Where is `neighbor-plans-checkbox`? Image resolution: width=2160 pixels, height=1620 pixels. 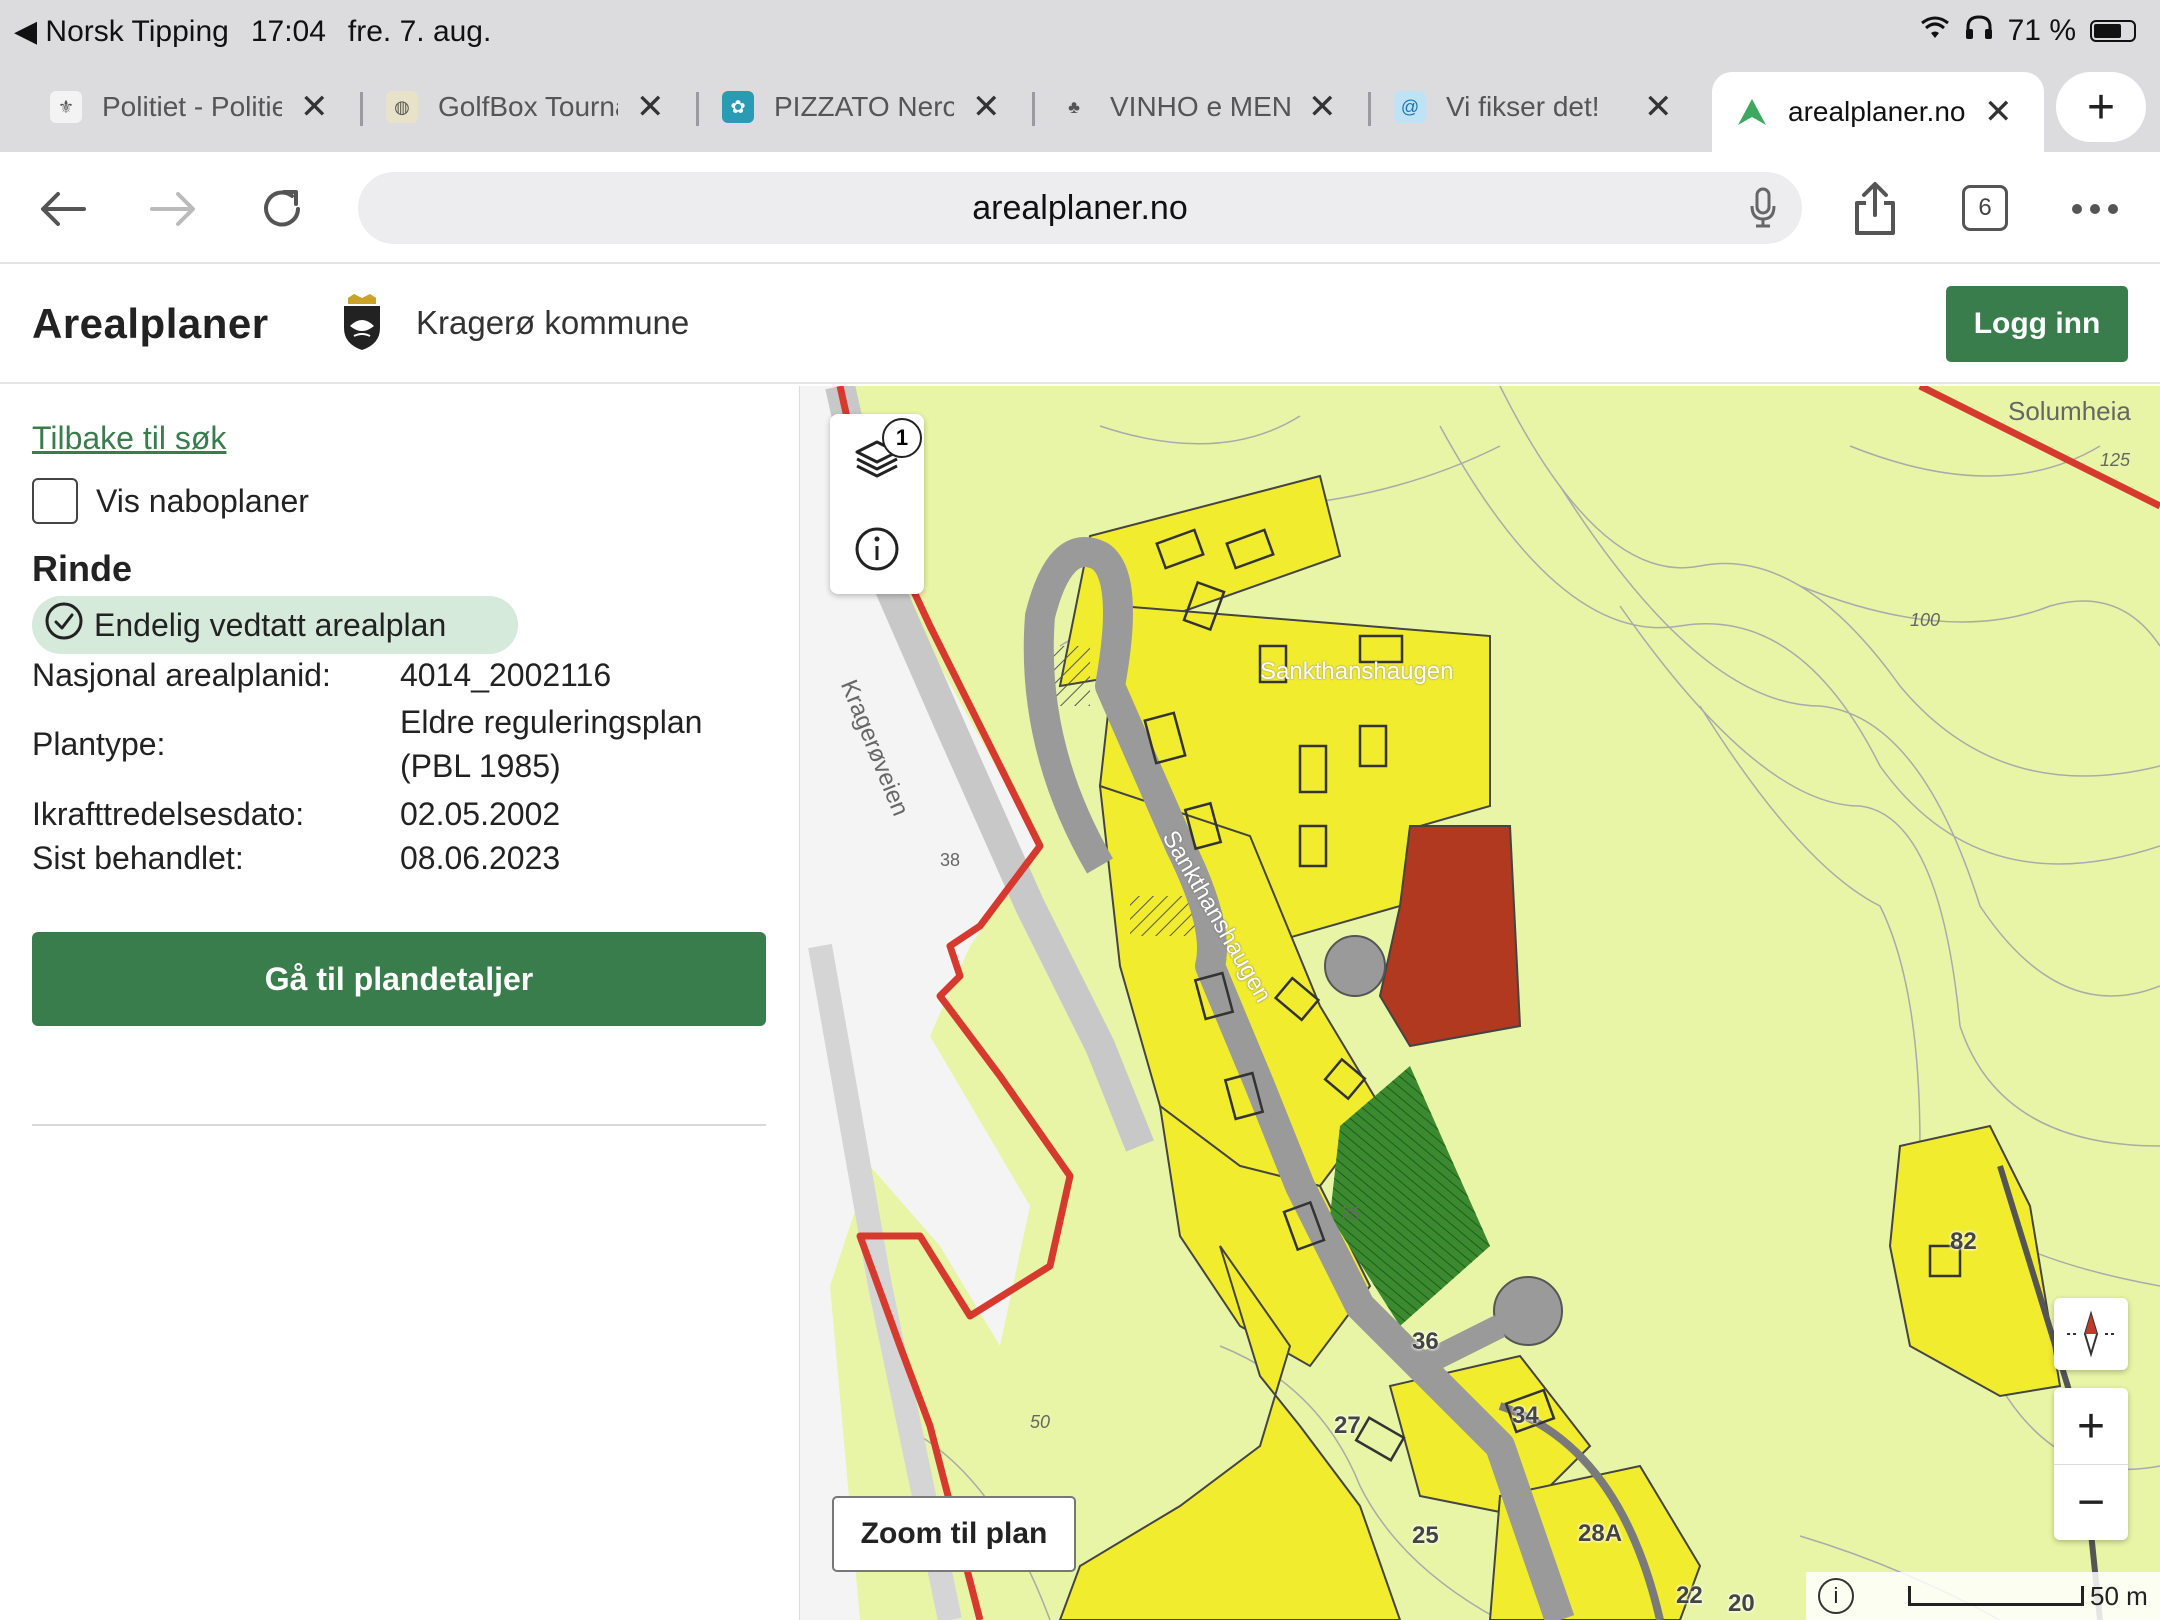
neighbor-plans-checkbox is located at coordinates (55, 501).